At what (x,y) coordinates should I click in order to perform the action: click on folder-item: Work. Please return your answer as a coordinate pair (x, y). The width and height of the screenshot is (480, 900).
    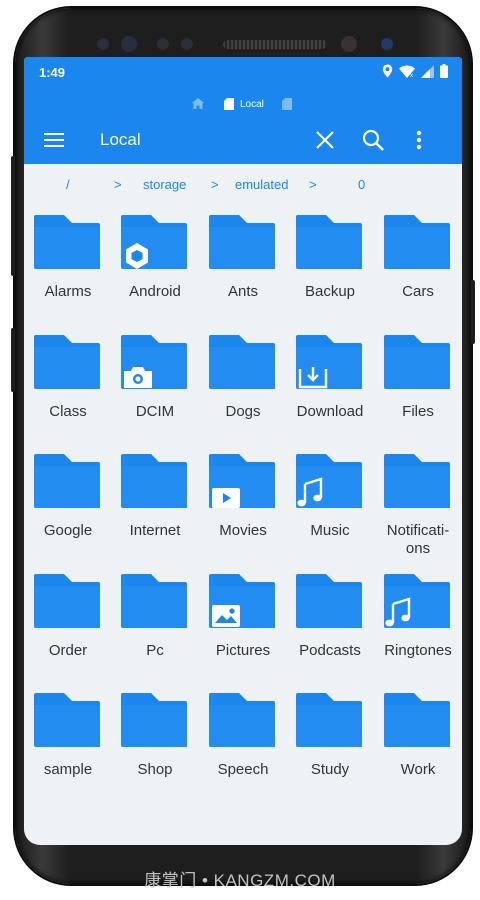
    Looking at the image, I should click on (418, 749).